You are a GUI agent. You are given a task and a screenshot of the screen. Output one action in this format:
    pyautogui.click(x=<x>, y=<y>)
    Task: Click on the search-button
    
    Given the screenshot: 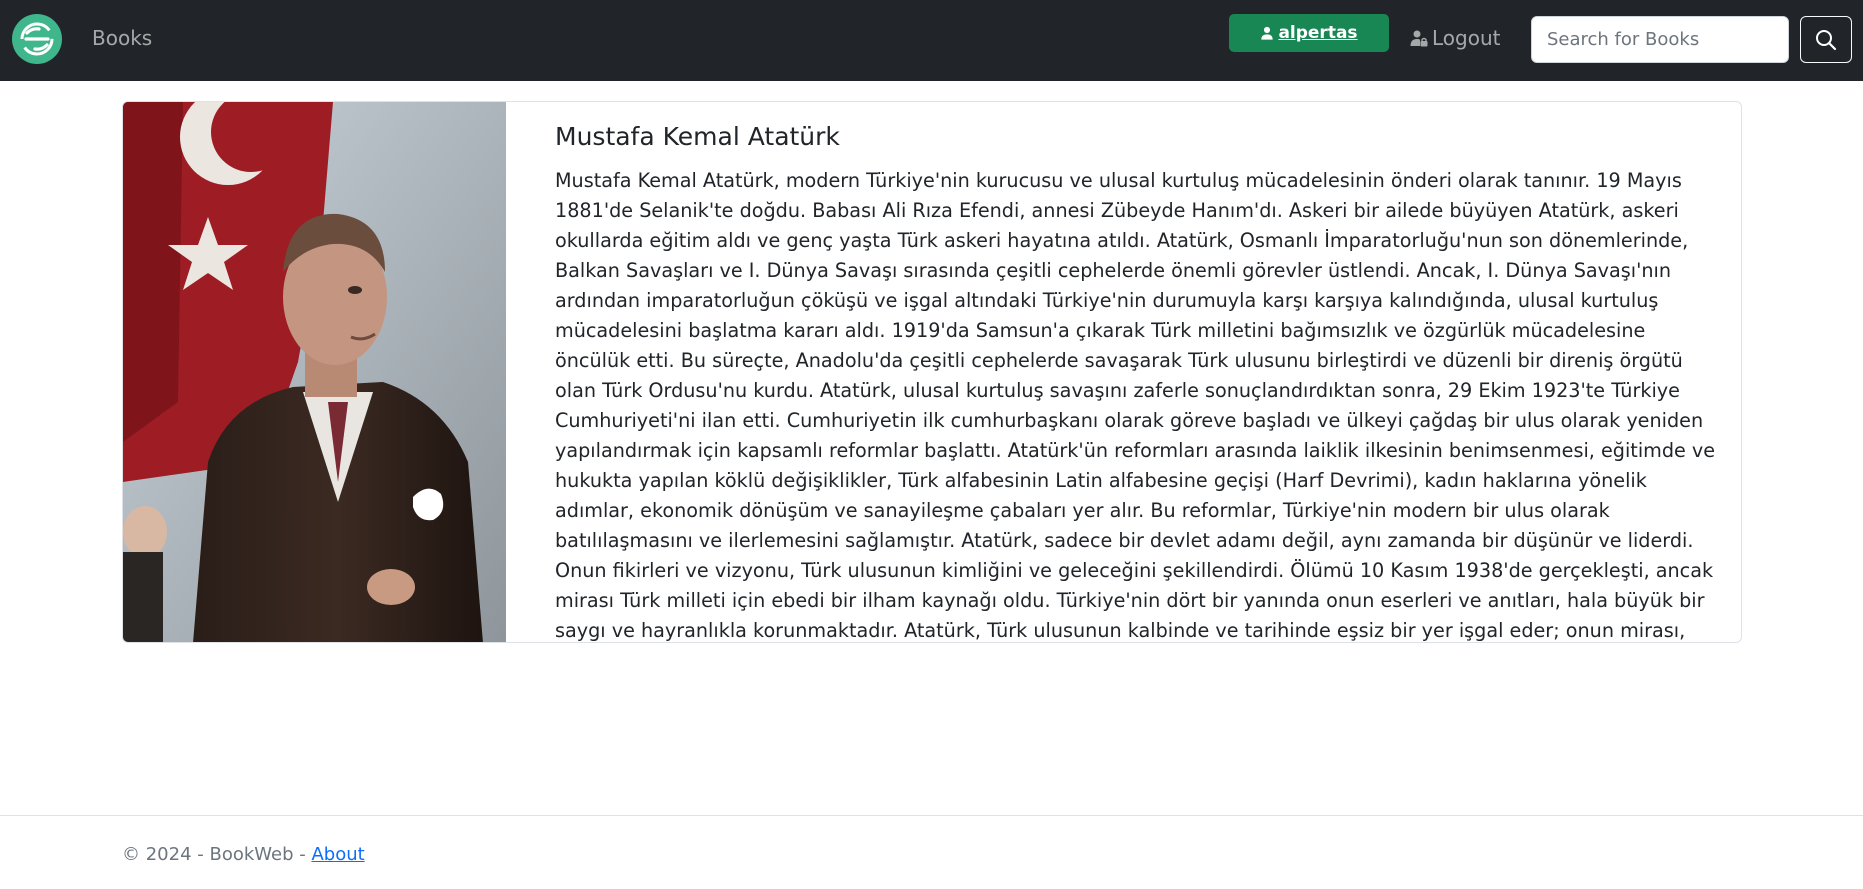 What is the action you would take?
    pyautogui.click(x=1826, y=39)
    